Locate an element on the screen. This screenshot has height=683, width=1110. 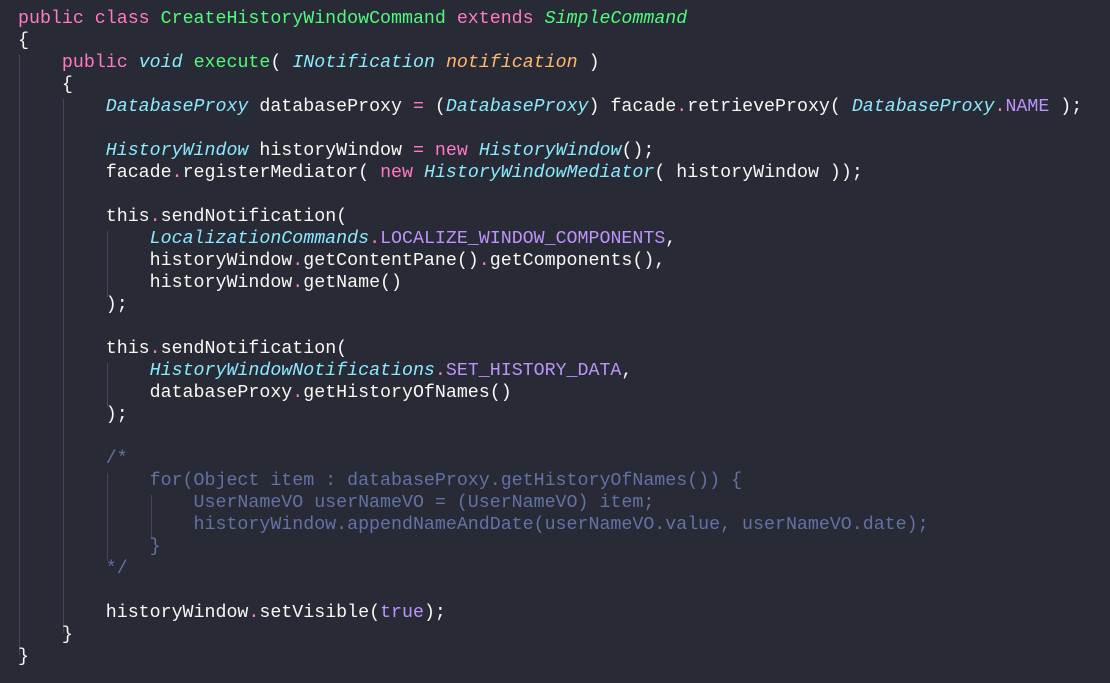
code-token: execute is located at coordinates (232, 63).